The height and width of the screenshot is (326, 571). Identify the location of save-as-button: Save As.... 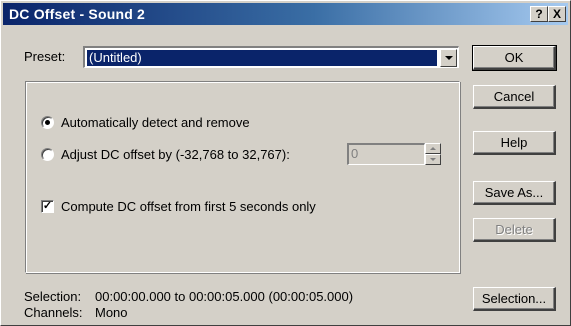
(514, 193).